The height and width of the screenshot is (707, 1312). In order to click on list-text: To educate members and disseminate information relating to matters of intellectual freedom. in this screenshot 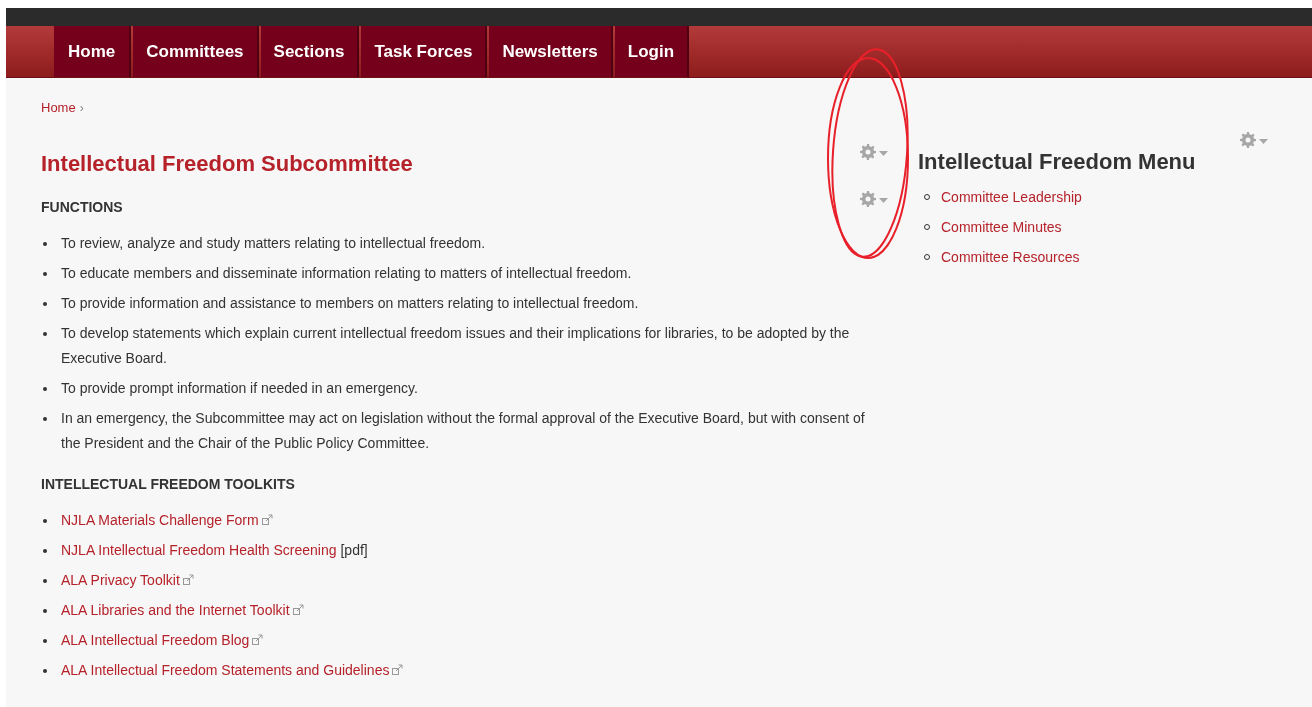, I will do `click(347, 273)`.